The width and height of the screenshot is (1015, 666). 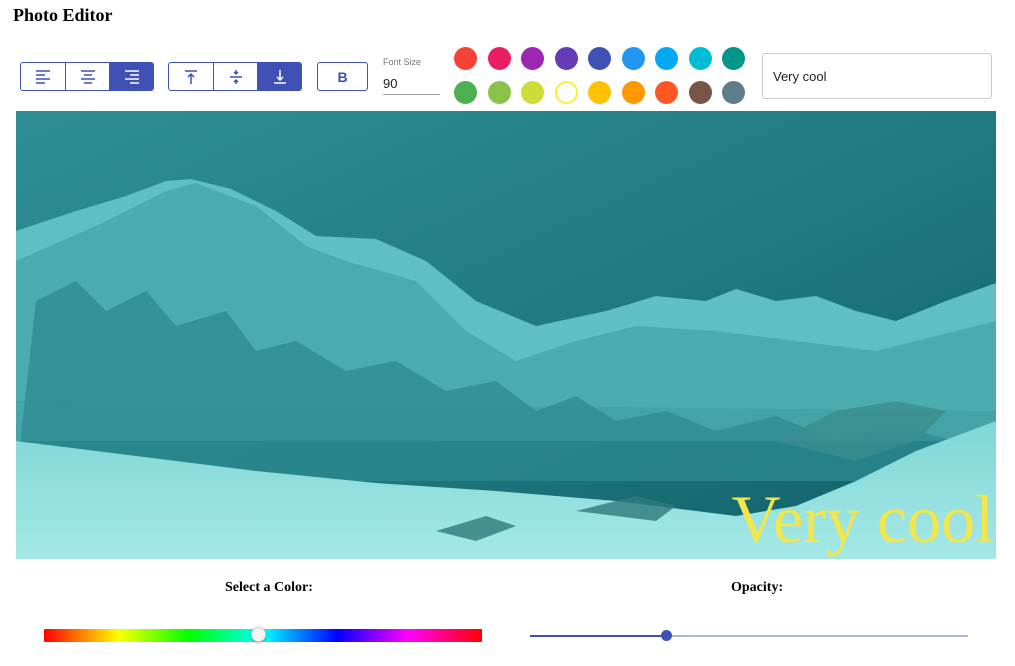 I want to click on align-center-button, so click(x=87, y=76).